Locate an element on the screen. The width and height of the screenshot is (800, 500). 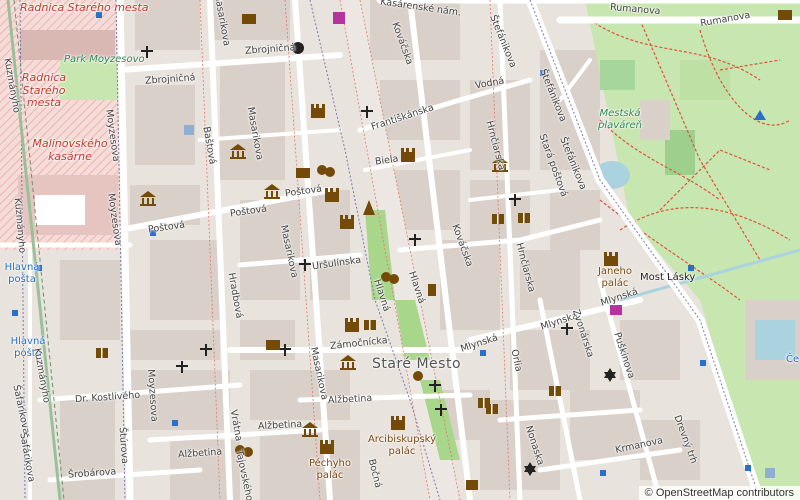
label-stare-mesto: Staré Mesto is located at coordinates (417, 364).